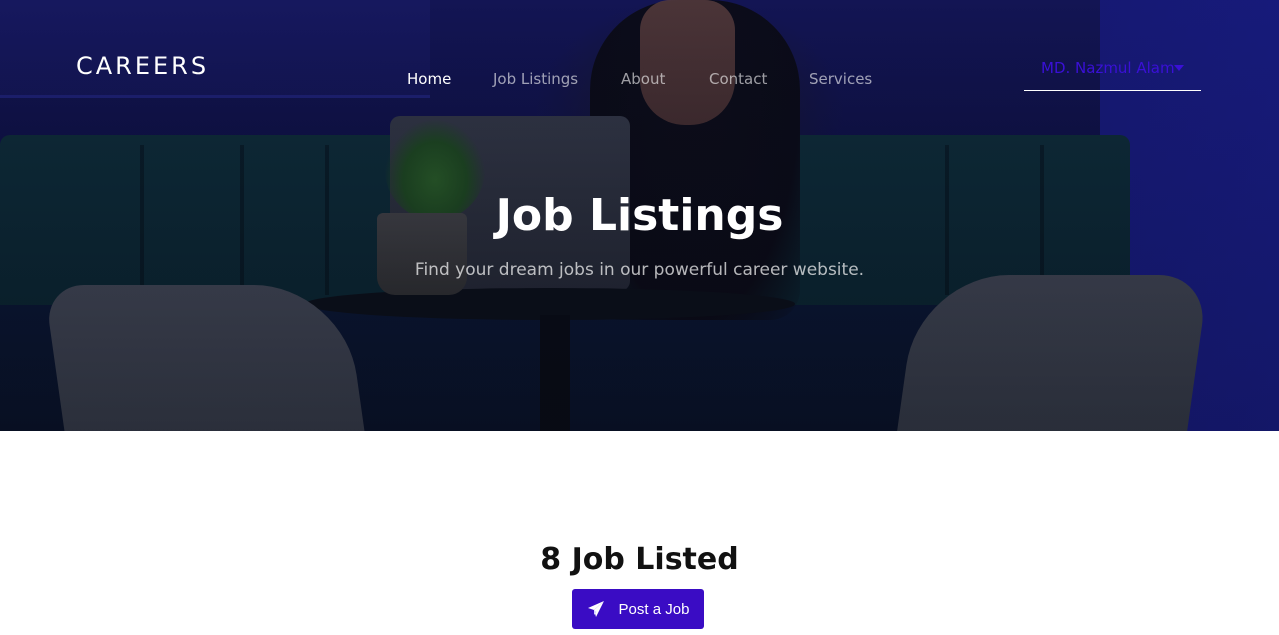  What do you see at coordinates (643, 79) in the screenshot?
I see `nav-about: About` at bounding box center [643, 79].